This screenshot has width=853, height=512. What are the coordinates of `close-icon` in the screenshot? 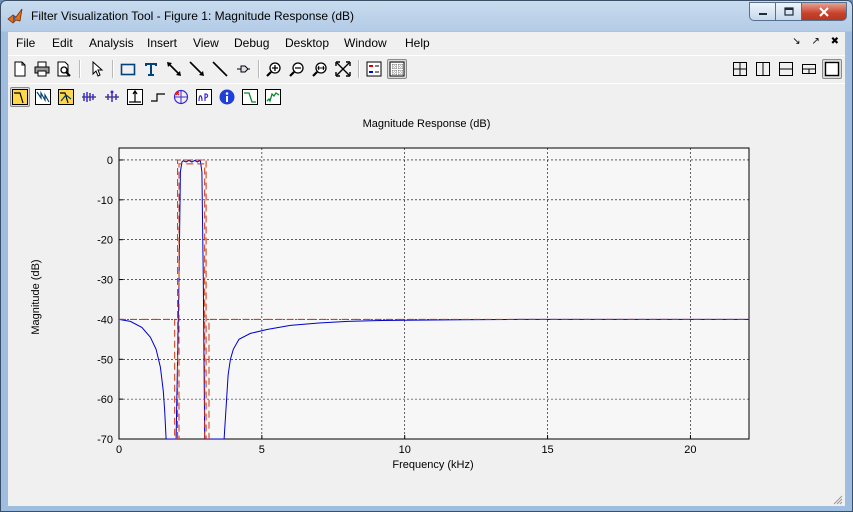 It's located at (824, 11).